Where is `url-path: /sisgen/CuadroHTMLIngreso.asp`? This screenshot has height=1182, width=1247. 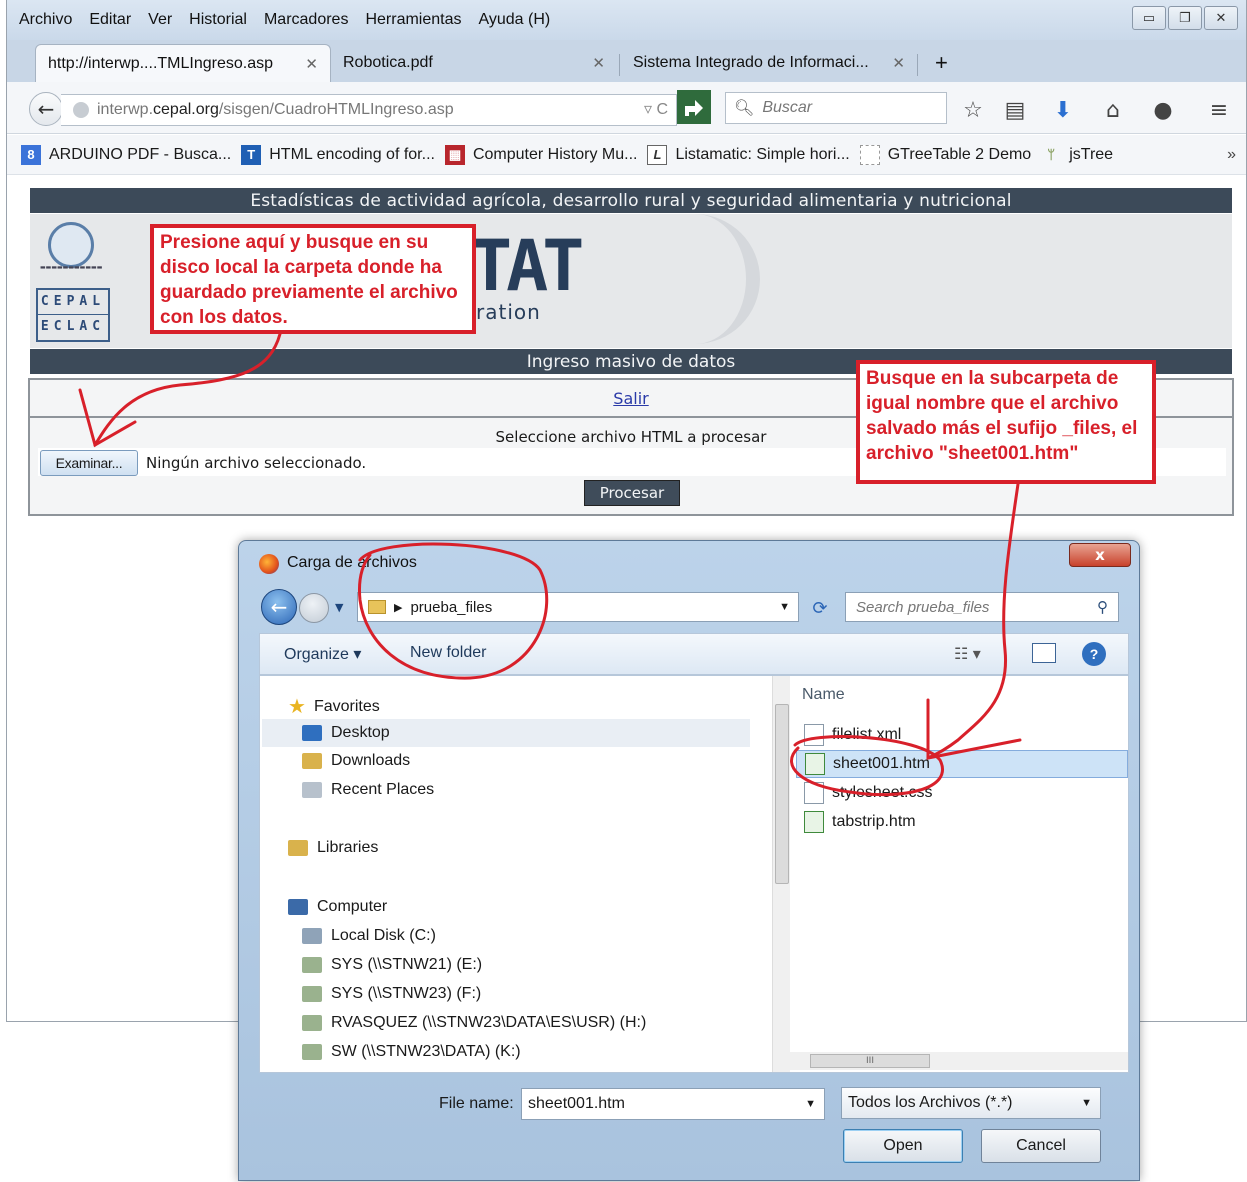 url-path: /sisgen/CuadroHTMLIngreso.asp is located at coordinates (336, 109).